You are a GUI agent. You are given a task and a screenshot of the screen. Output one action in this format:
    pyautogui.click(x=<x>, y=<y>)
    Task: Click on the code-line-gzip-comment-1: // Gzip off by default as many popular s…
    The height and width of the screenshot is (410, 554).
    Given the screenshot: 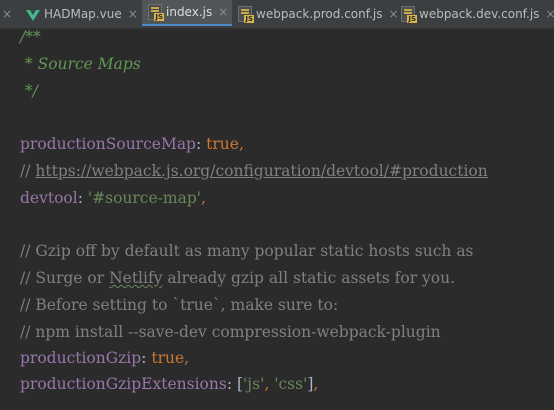 What is the action you would take?
    pyautogui.click(x=247, y=251)
    